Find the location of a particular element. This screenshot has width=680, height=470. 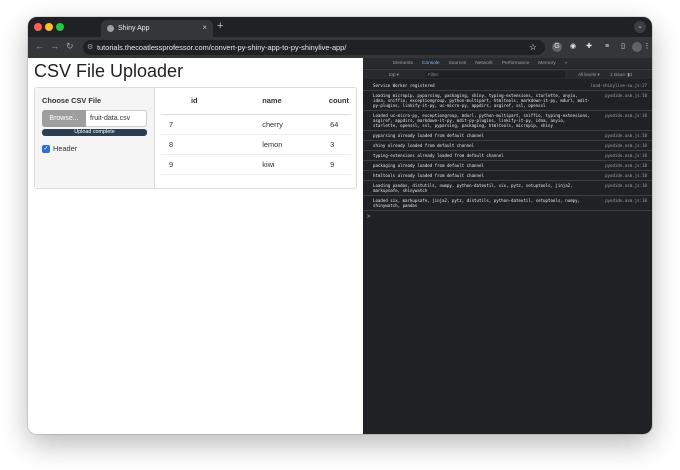

extension-icon: ◉ is located at coordinates (573, 47).